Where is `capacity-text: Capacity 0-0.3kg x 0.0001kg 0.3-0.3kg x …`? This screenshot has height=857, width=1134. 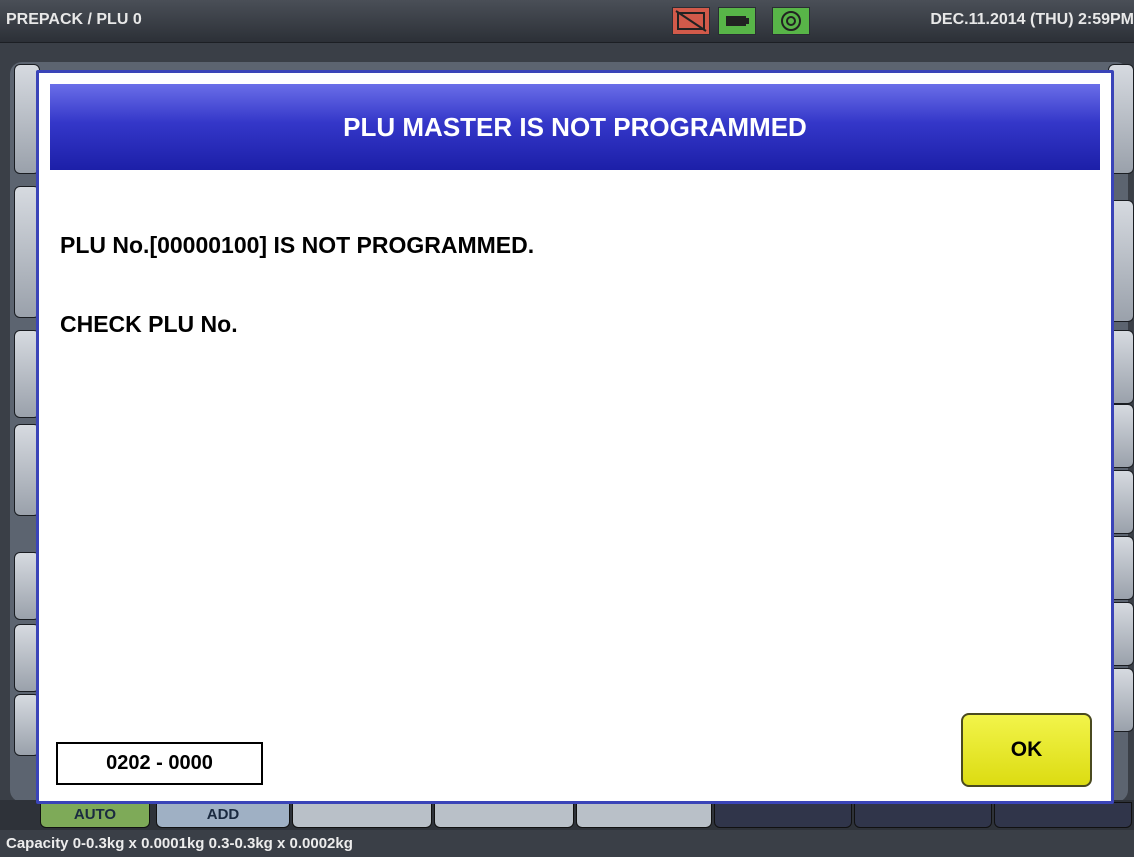 capacity-text: Capacity 0-0.3kg x 0.0001kg 0.3-0.3kg x … is located at coordinates (179, 843).